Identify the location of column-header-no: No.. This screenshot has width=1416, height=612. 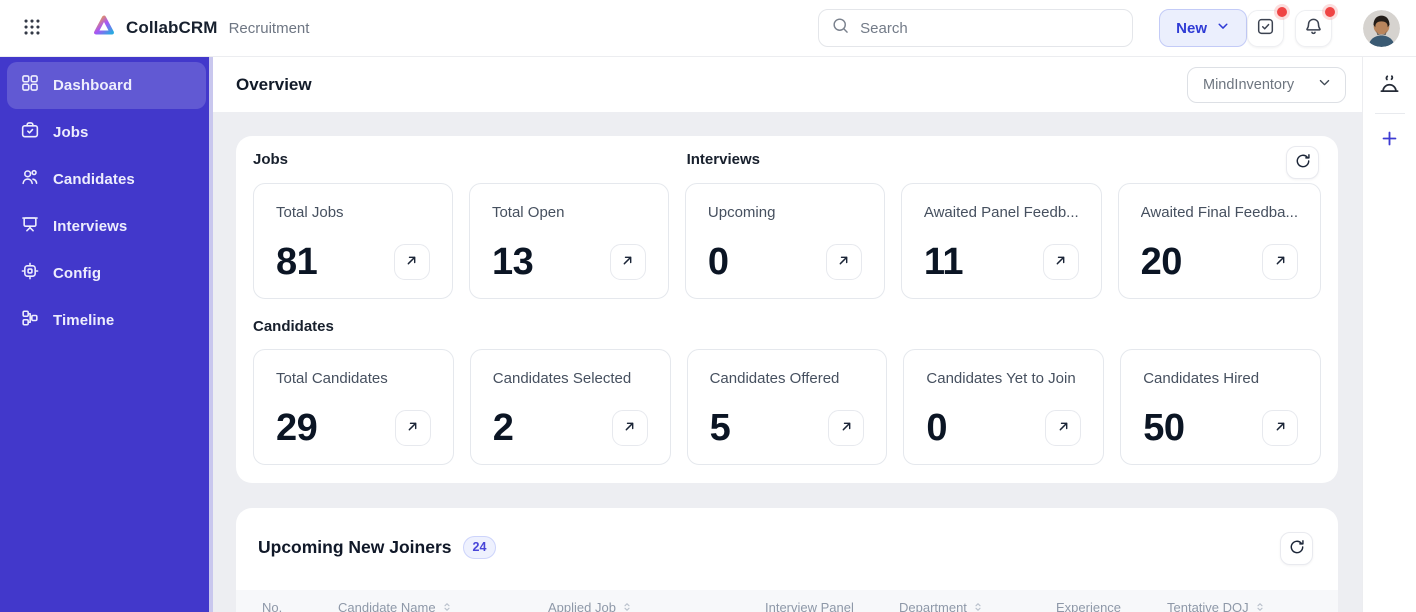
(300, 606).